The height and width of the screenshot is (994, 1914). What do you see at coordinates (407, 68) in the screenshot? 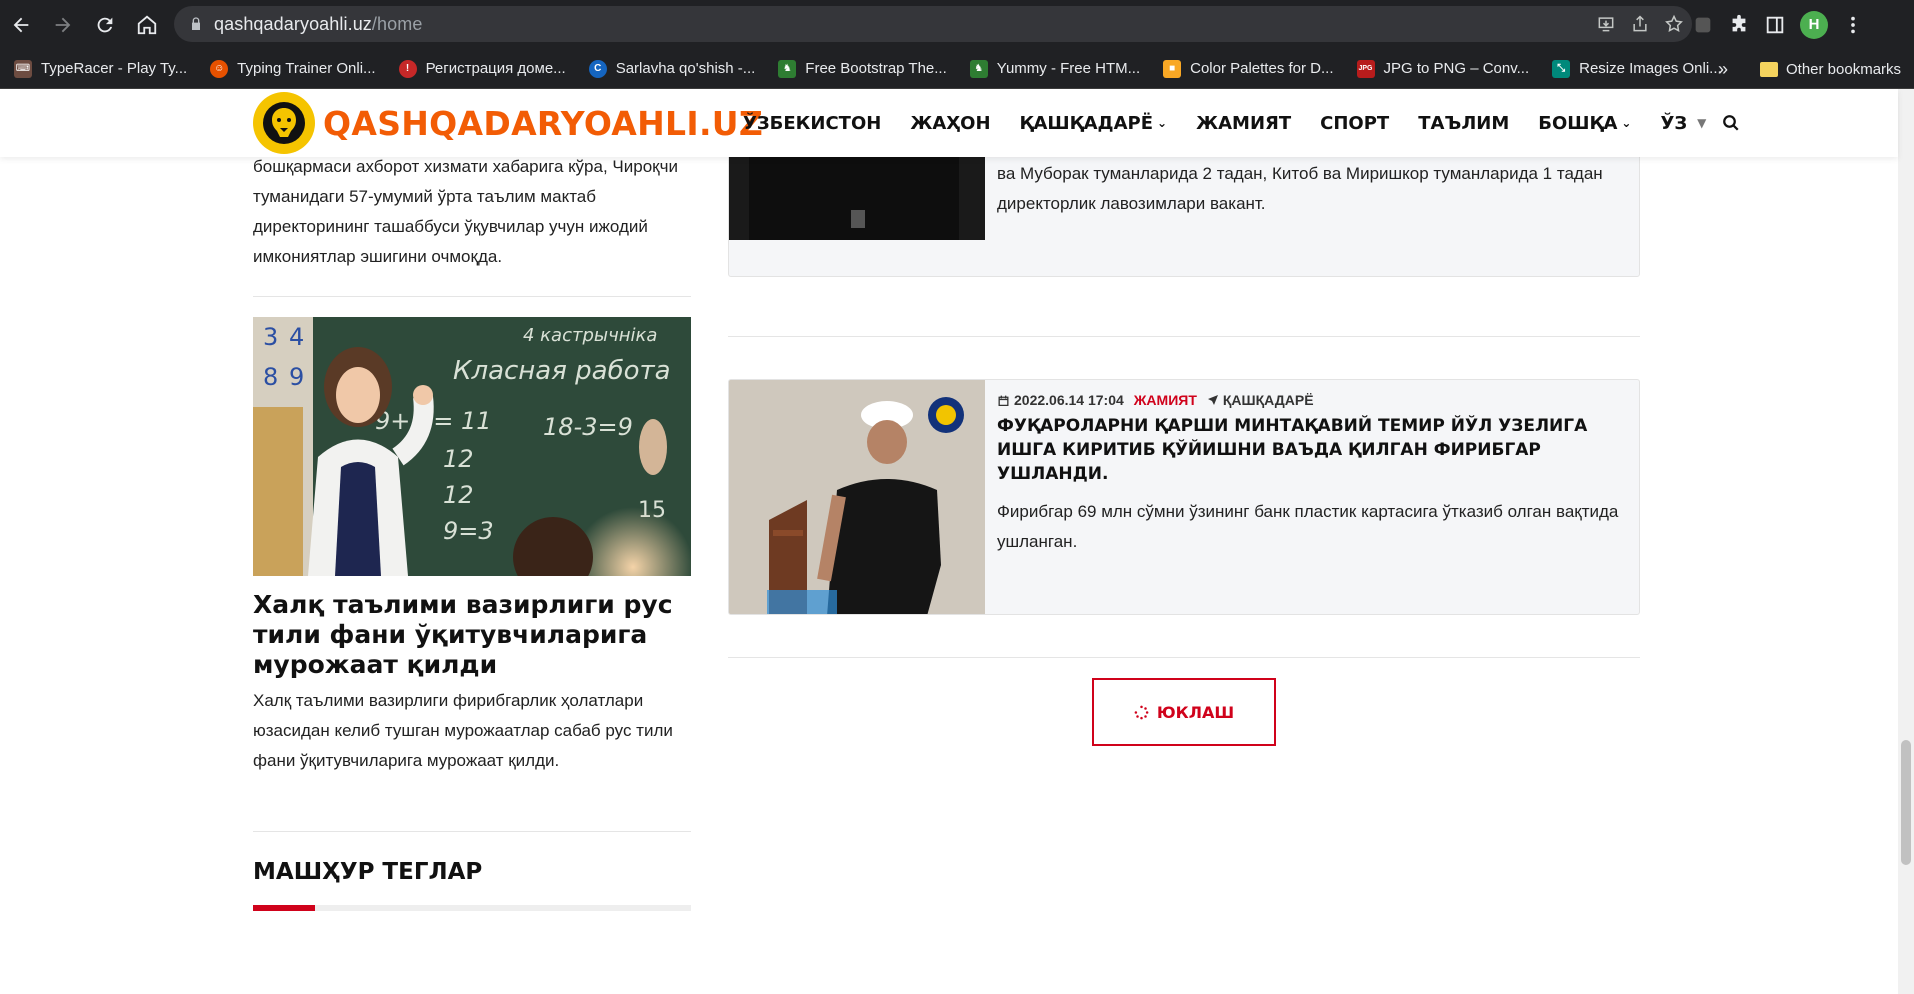
I see `registration-icon: !` at bounding box center [407, 68].